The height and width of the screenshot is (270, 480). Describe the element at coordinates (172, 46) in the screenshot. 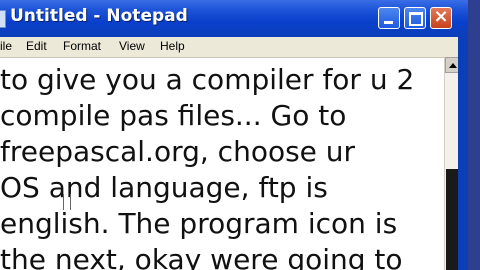

I see `menu-help: Help` at that location.